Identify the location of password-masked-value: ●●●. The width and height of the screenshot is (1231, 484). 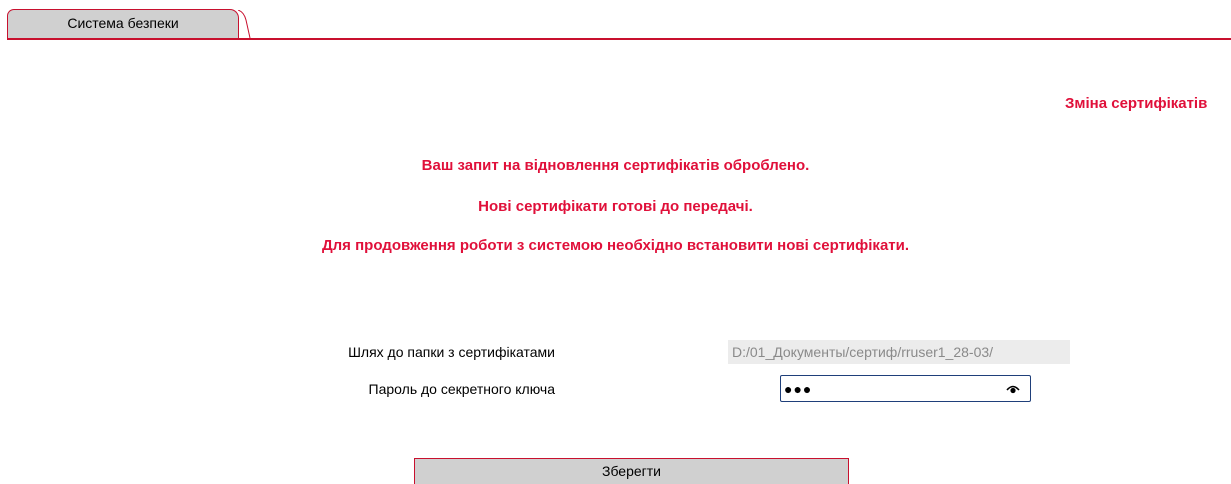
(891, 389).